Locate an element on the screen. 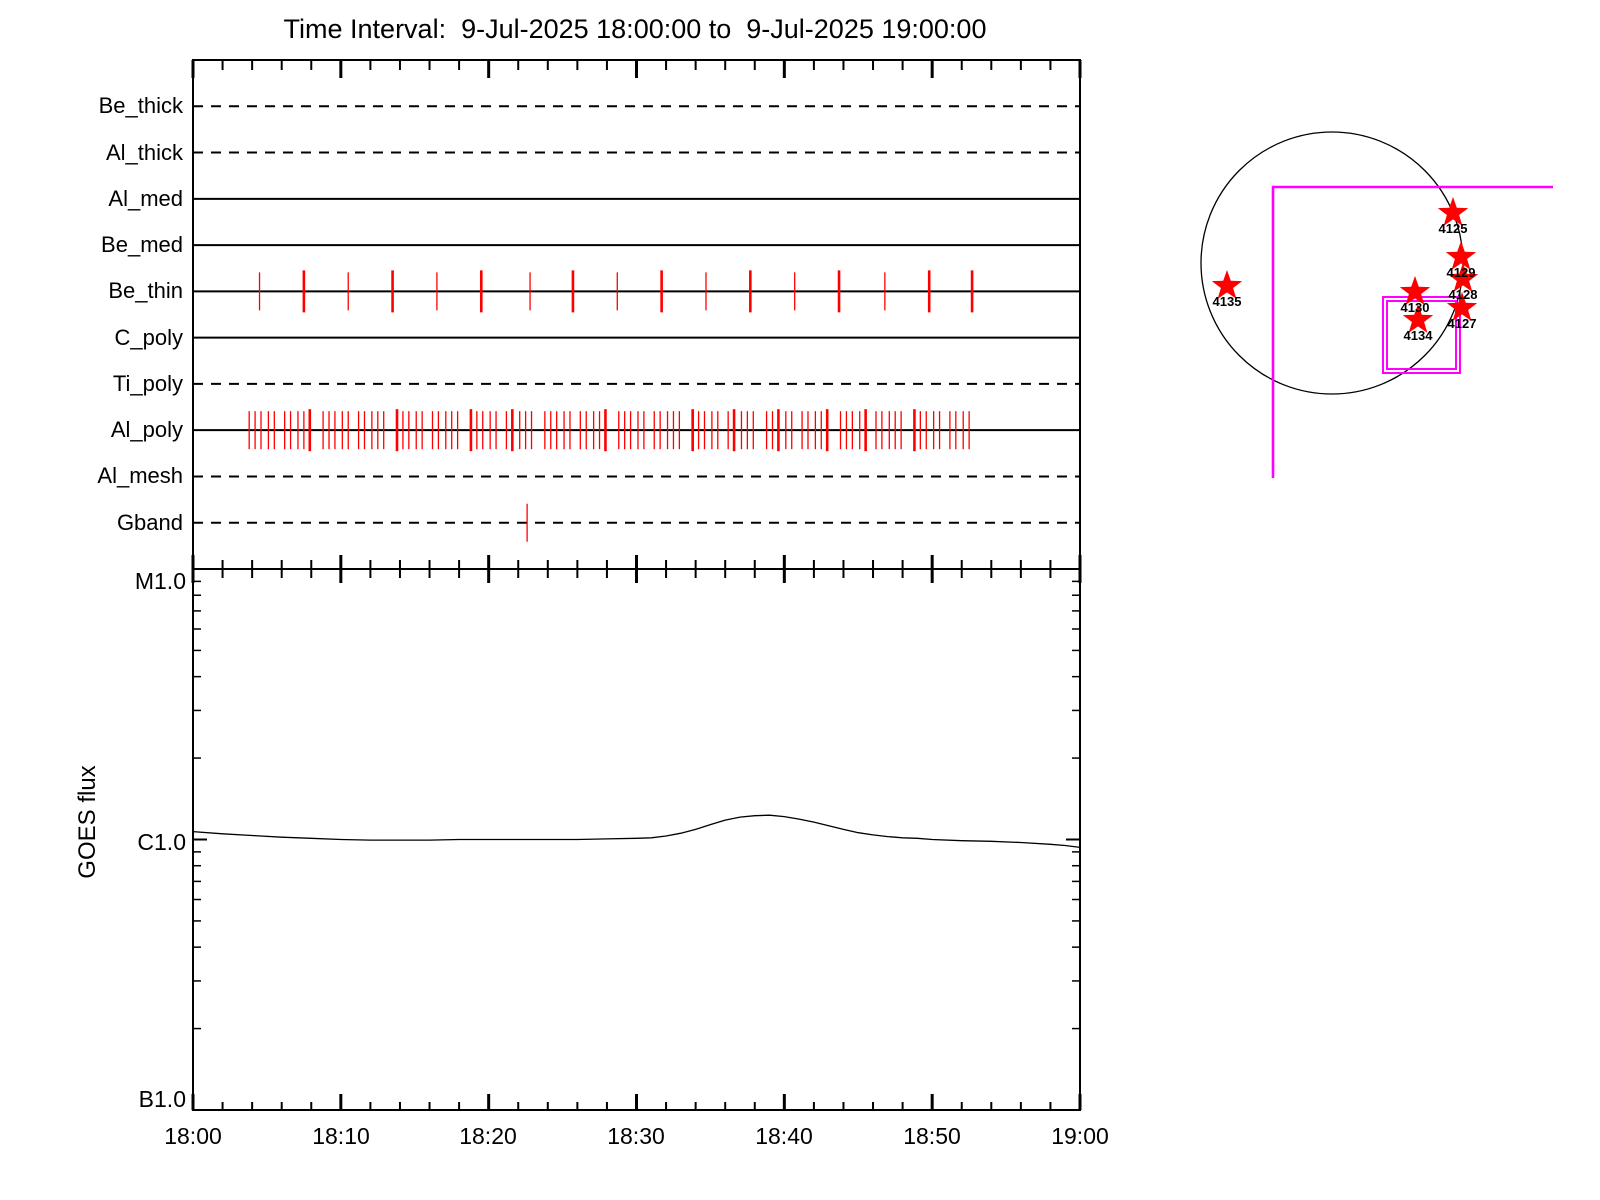 This screenshot has width=1600, height=1200. active-region-label-4129: 4129 is located at coordinates (1461, 272).